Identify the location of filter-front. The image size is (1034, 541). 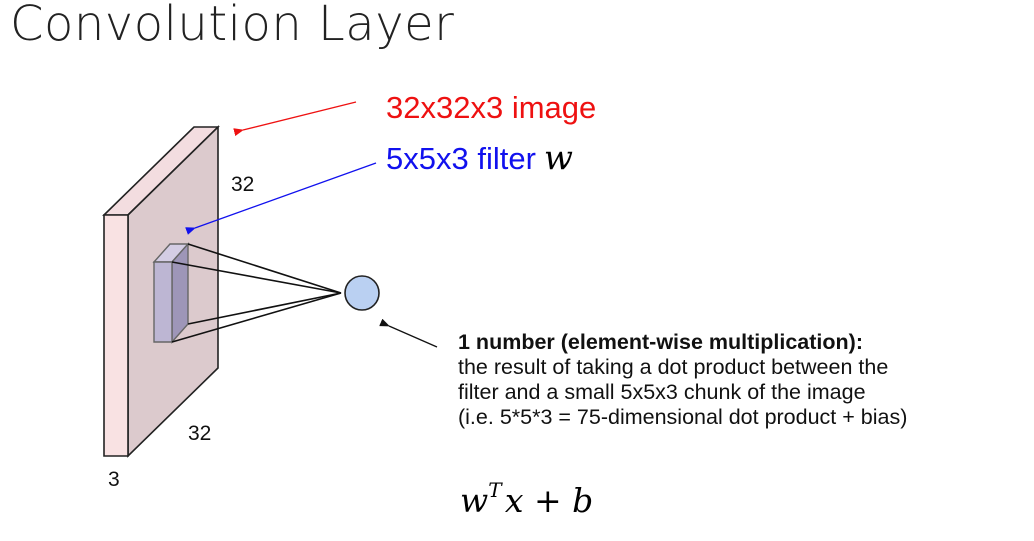
(163, 302).